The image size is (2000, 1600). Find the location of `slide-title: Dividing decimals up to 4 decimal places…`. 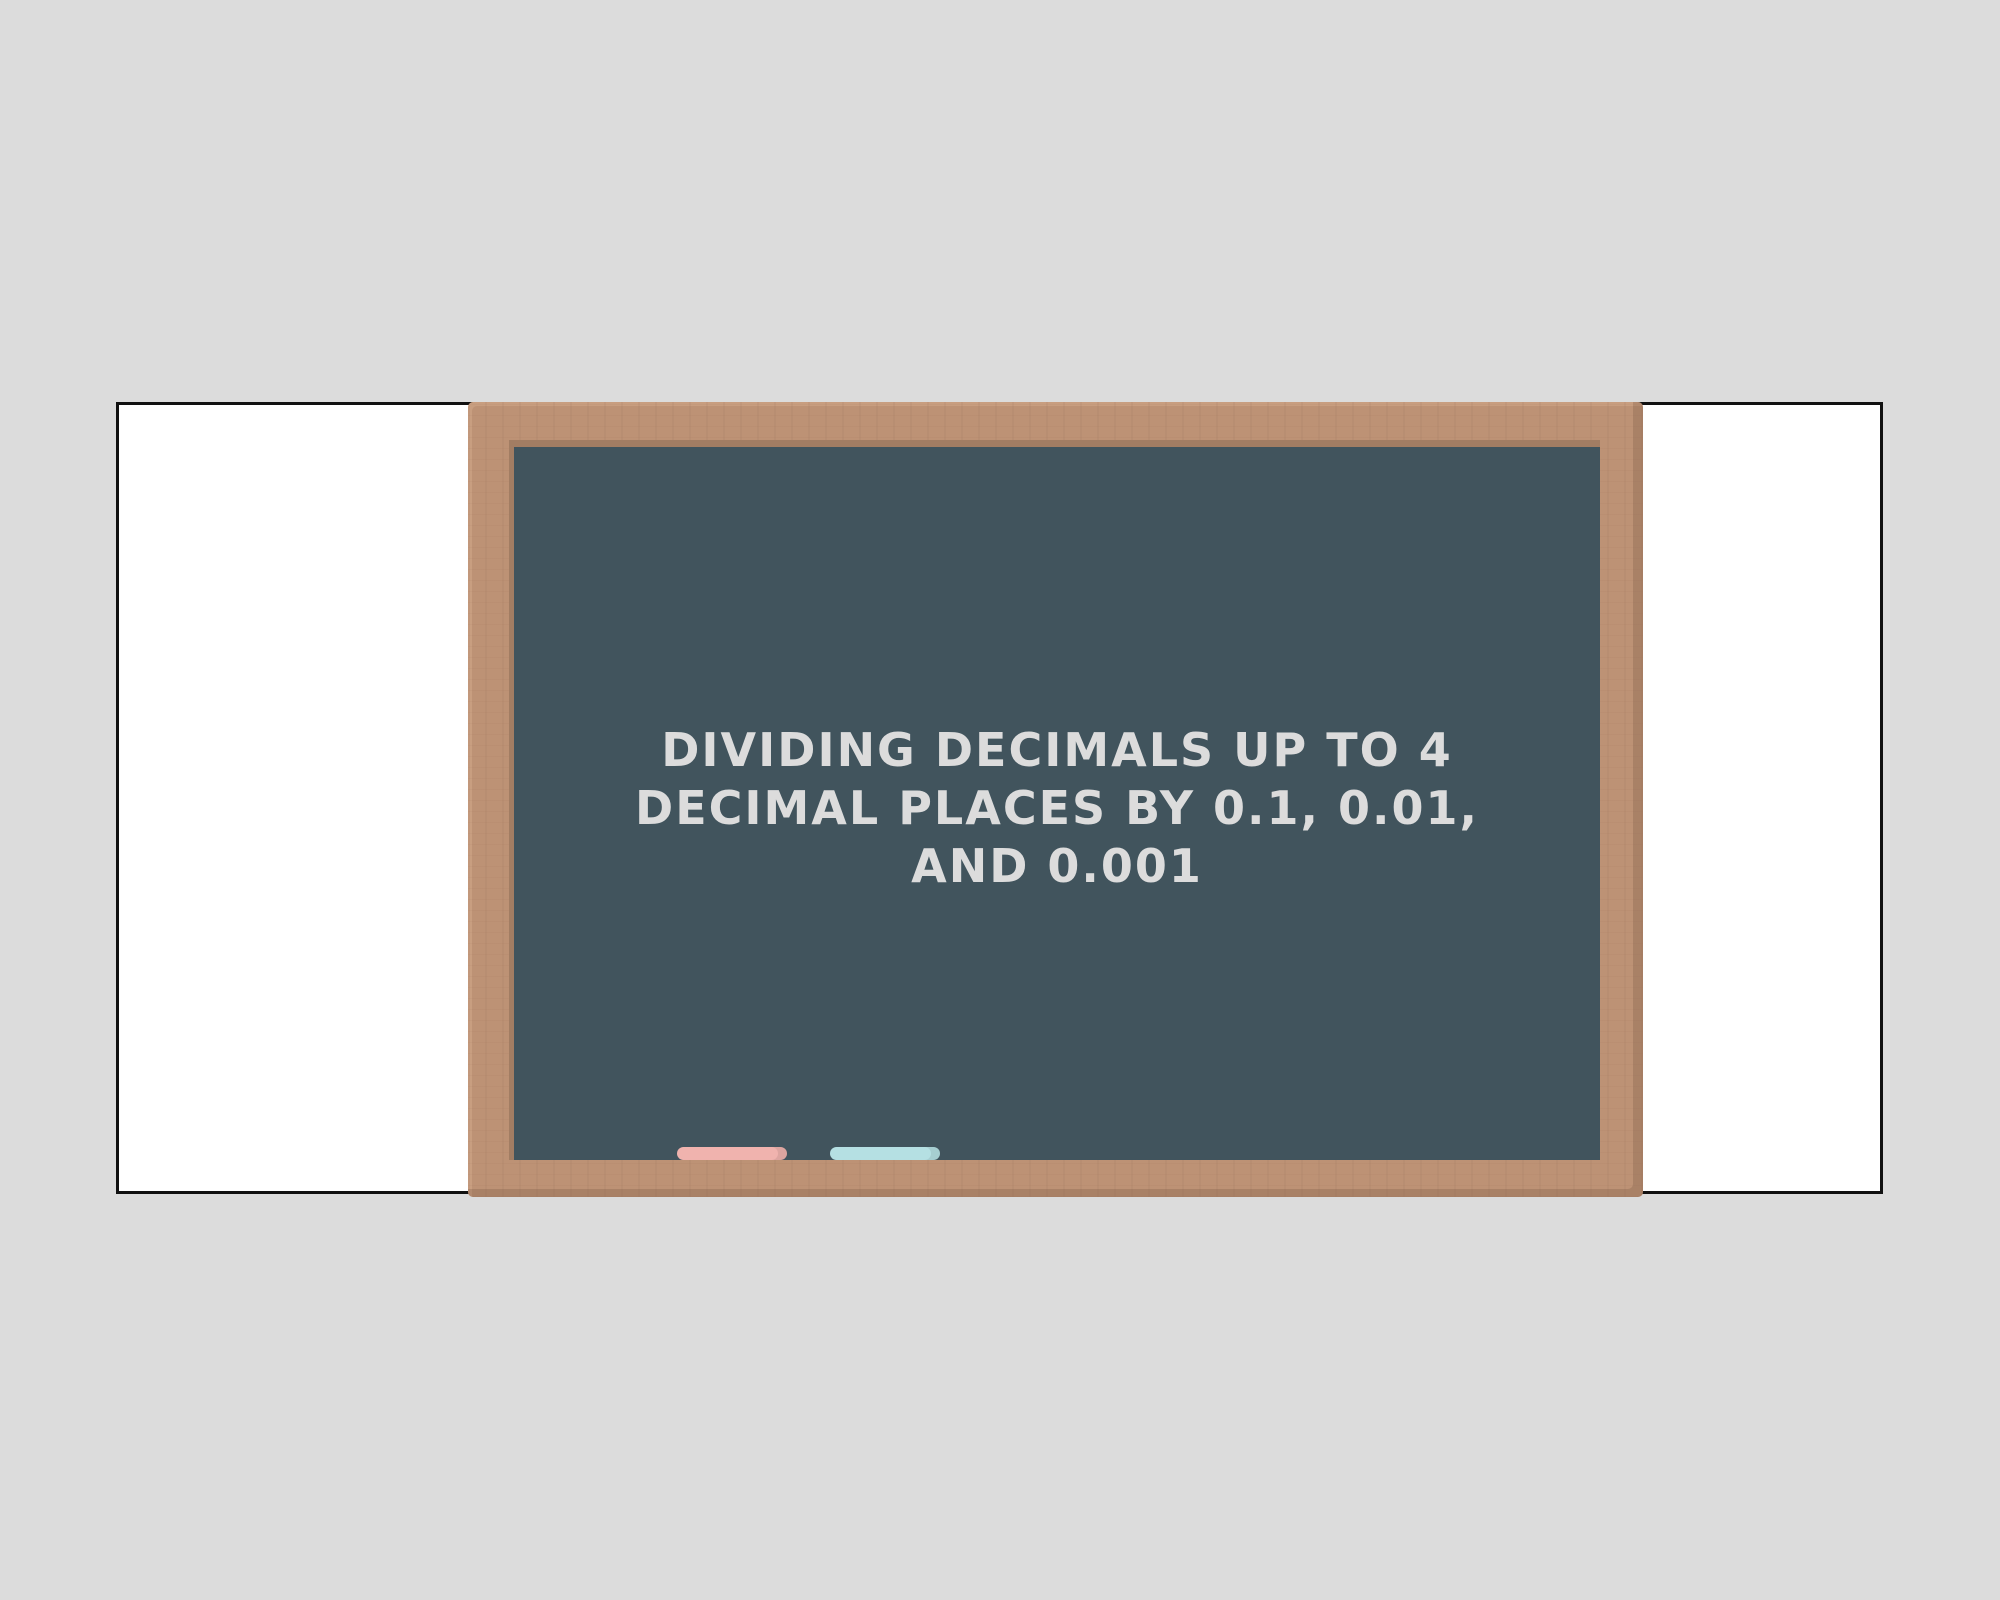

slide-title: Dividing decimals up to 4 decimal places… is located at coordinates (1057, 807).